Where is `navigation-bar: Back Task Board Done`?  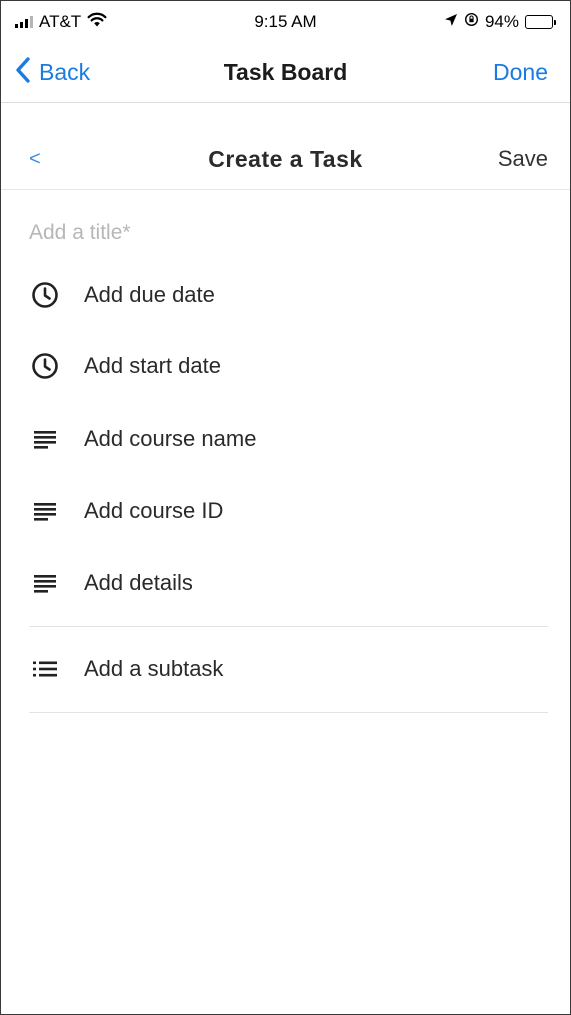
navigation-bar: Back Task Board Done is located at coordinates (285, 73).